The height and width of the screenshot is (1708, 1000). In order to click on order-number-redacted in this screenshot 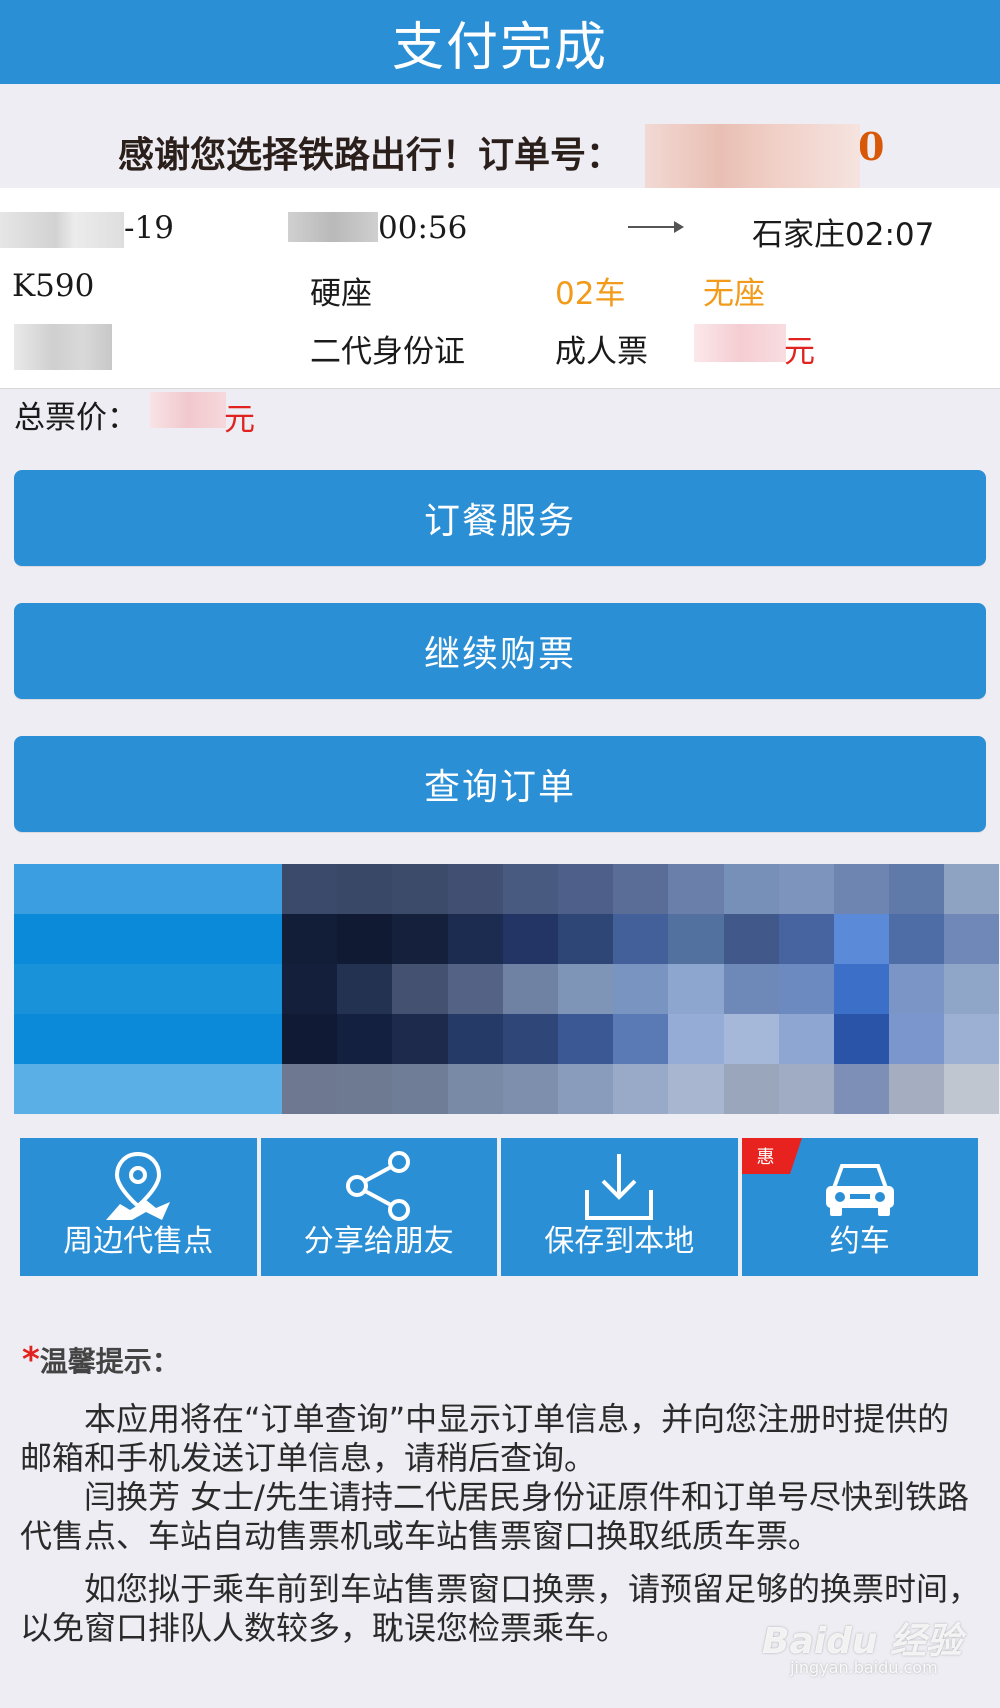, I will do `click(752, 159)`.